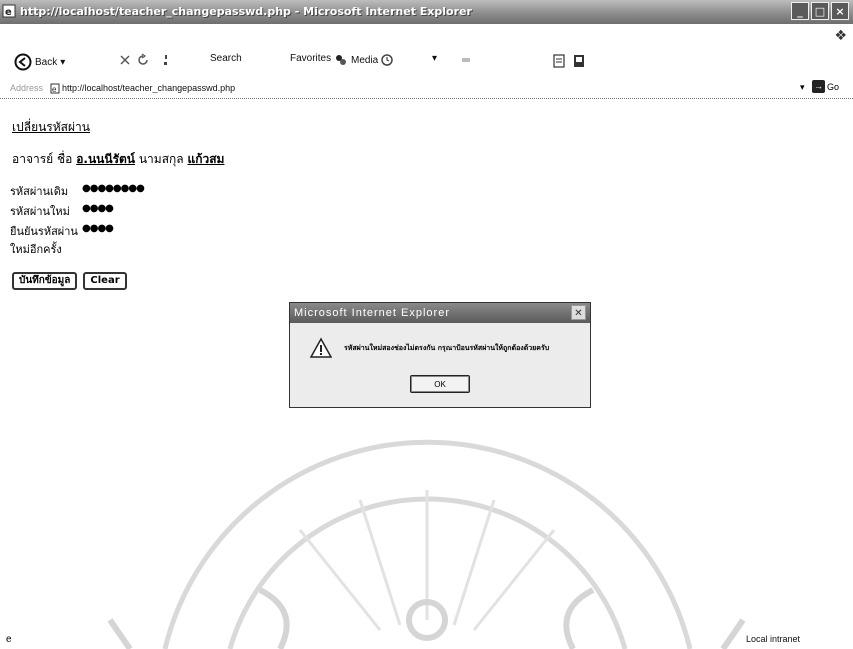  Describe the element at coordinates (46, 62) in the screenshot. I see `back-label: Back` at that location.